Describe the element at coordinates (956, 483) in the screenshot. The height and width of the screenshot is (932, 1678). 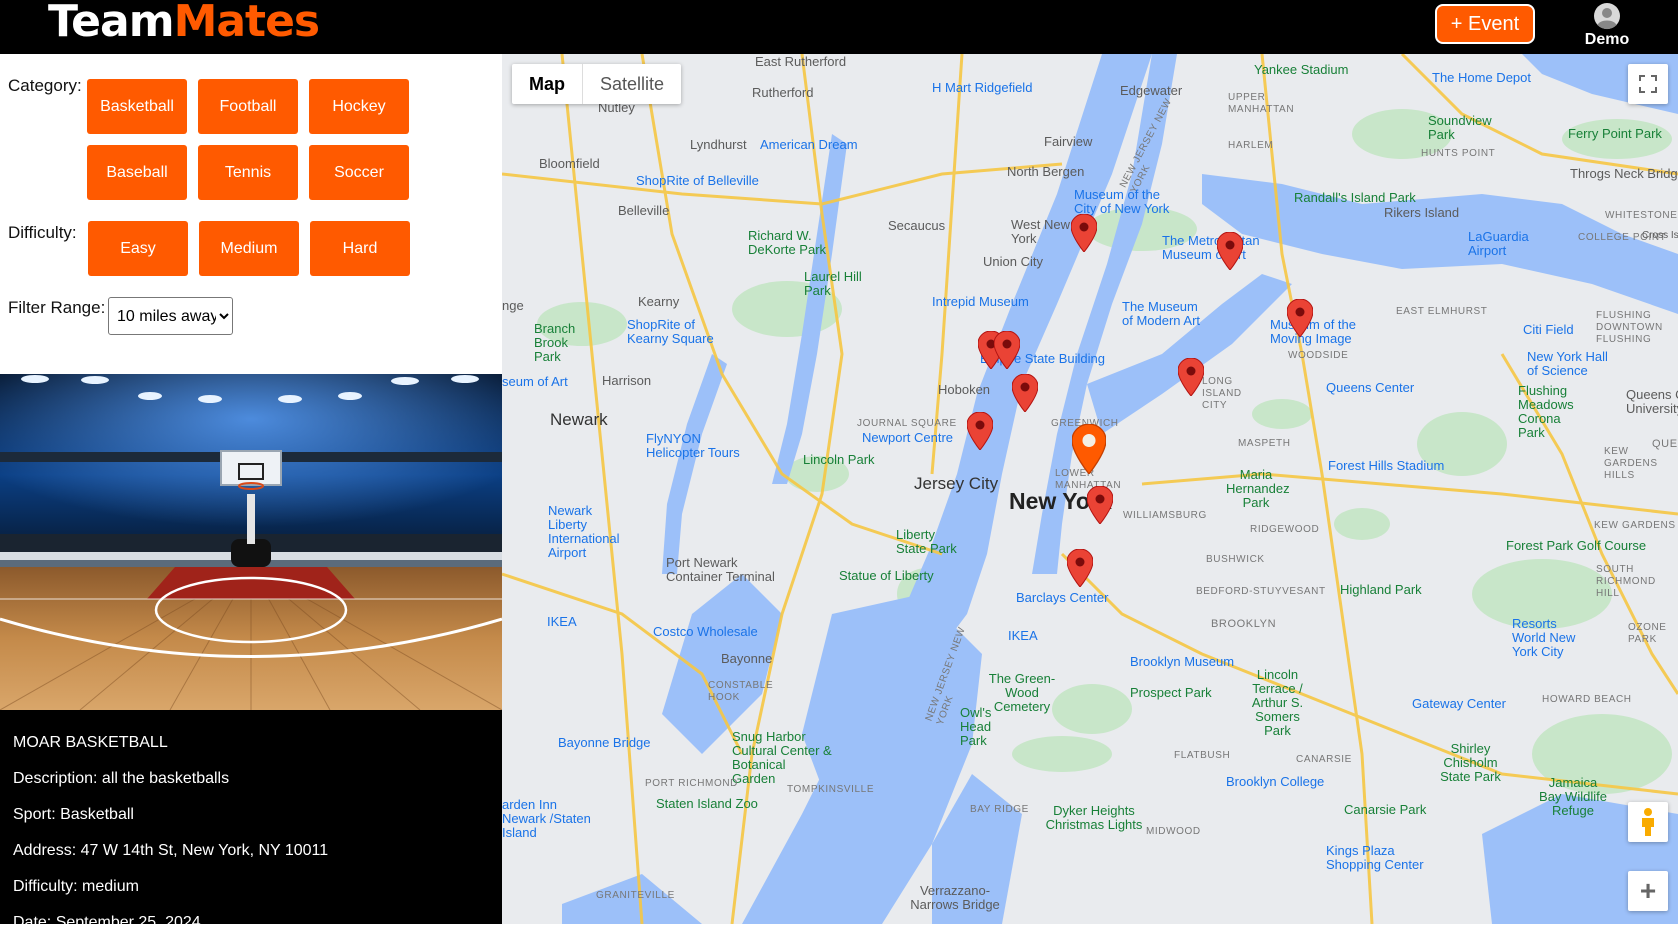
I see `map-label-jersey-city: Jersey City` at that location.